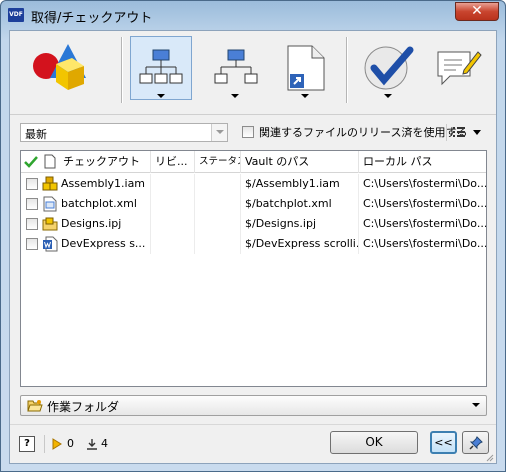 The height and width of the screenshot is (472, 506). What do you see at coordinates (300, 184) in the screenshot?
I see `vault-path: $/Assembly1.iam` at bounding box center [300, 184].